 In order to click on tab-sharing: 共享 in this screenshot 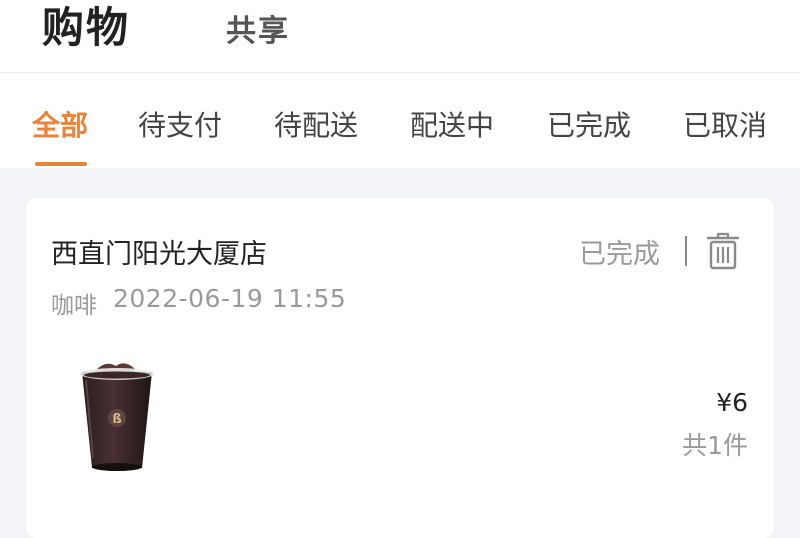, I will do `click(258, 28)`.